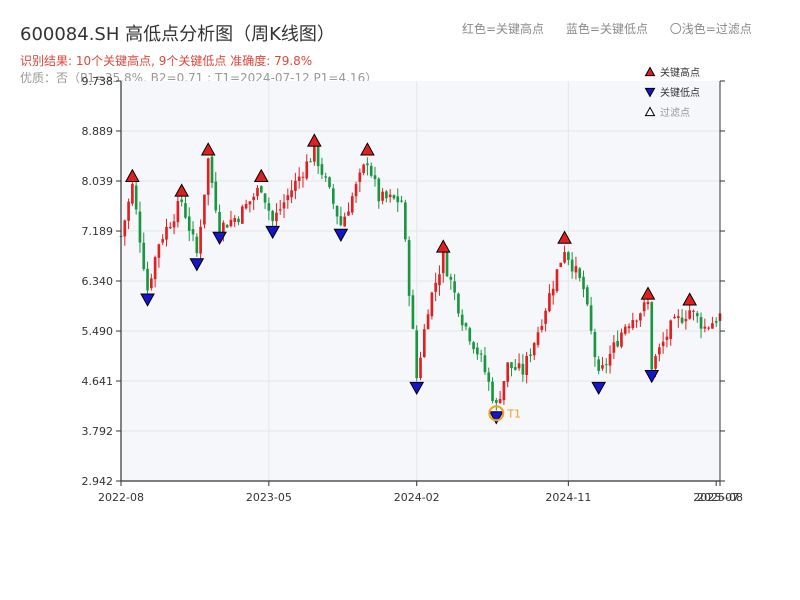 This screenshot has height=600, width=800. I want to click on y-tick-label: 2.942, so click(98, 481).